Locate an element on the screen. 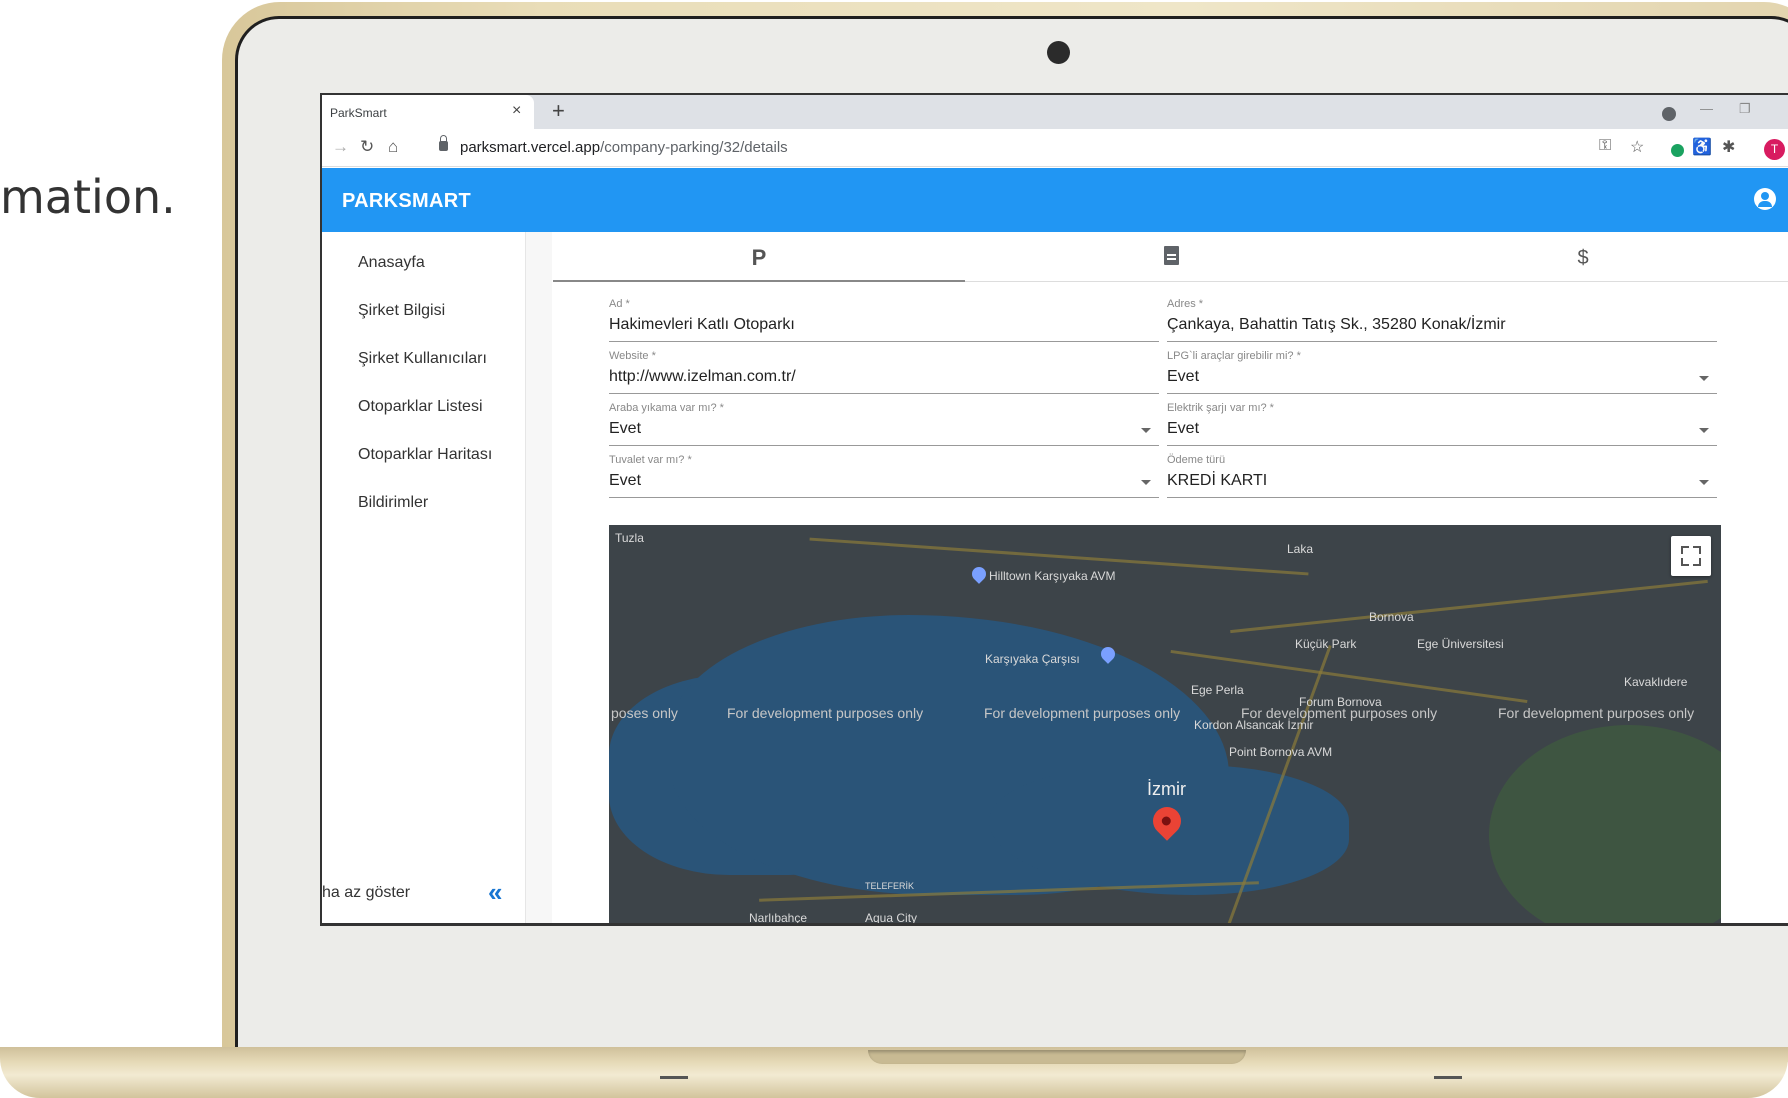 This screenshot has height=1098, width=1788. app-header: PARKSMART is located at coordinates (1055, 200).